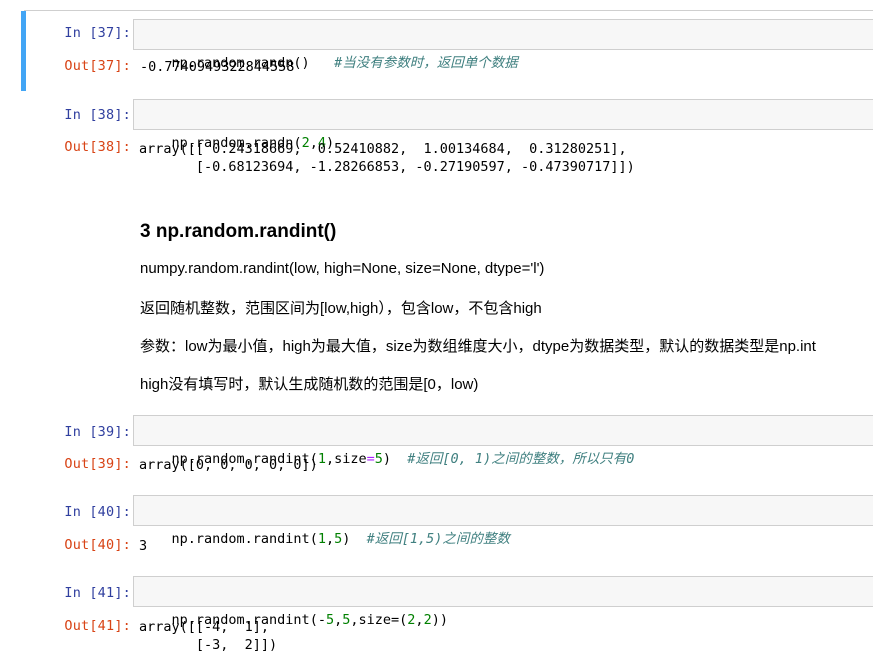 The height and width of the screenshot is (664, 873). What do you see at coordinates (313, 539) in the screenshot?
I see `code-paren: (` at bounding box center [313, 539].